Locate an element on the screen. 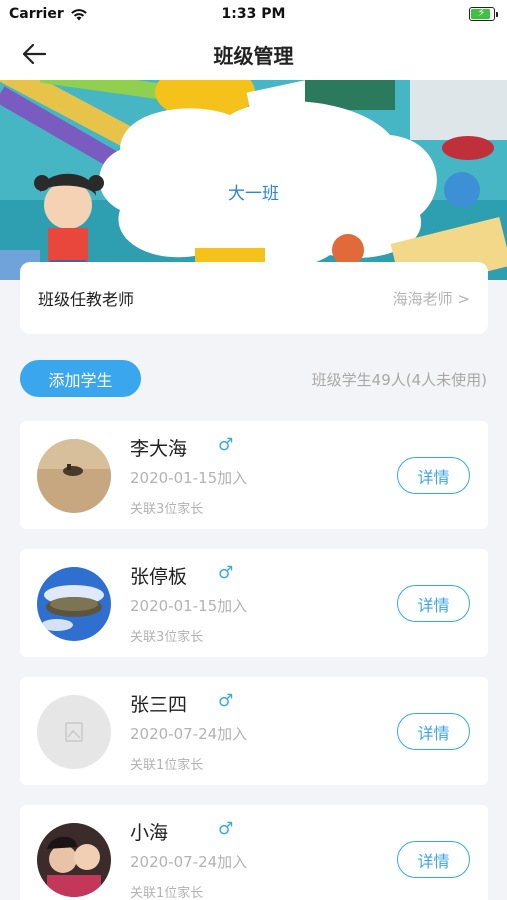  battery-icon: ⚡ is located at coordinates (483, 13).